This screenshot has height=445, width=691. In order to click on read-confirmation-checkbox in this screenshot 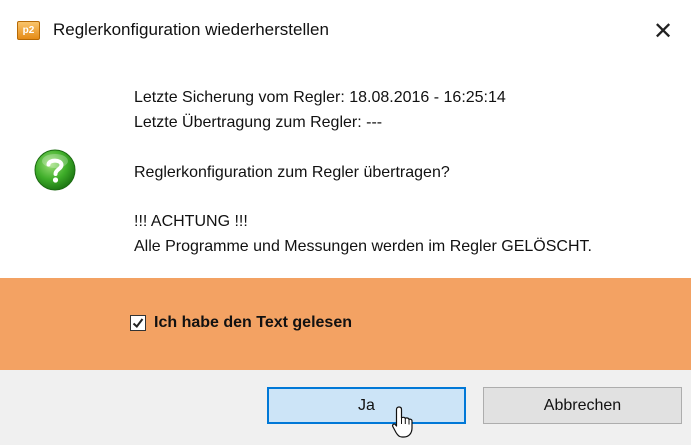, I will do `click(138, 323)`.